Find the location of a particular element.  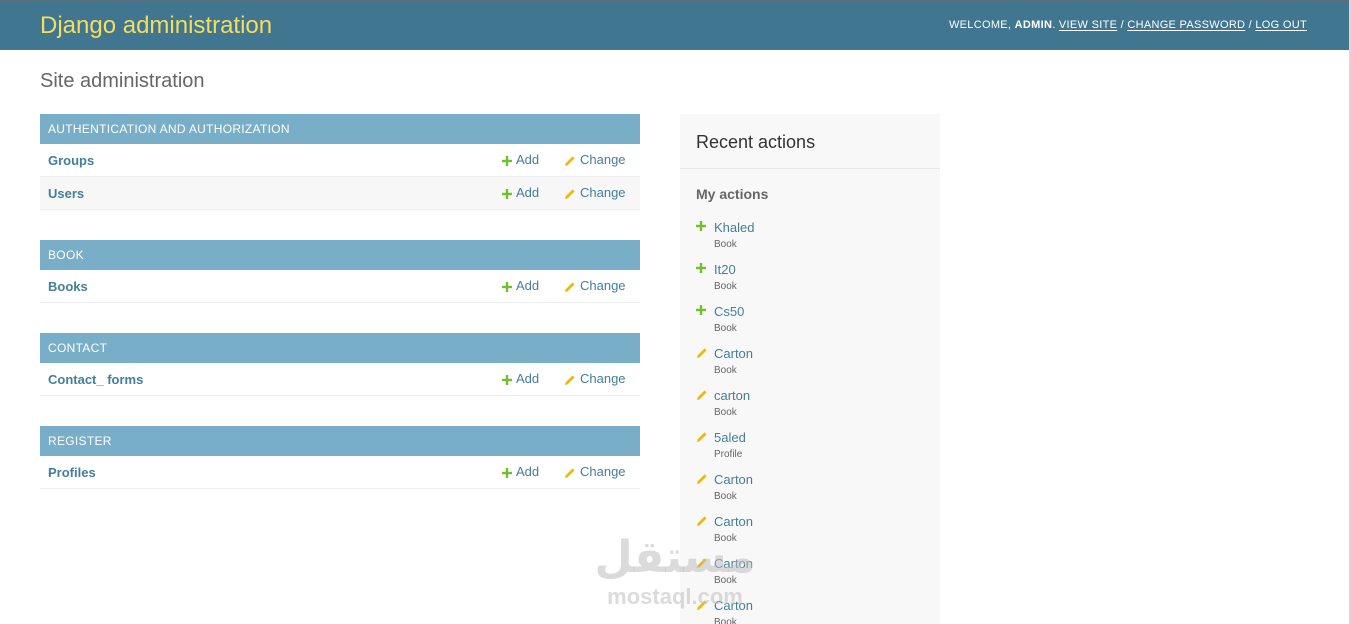

add-users-button: Add is located at coordinates (520, 192).